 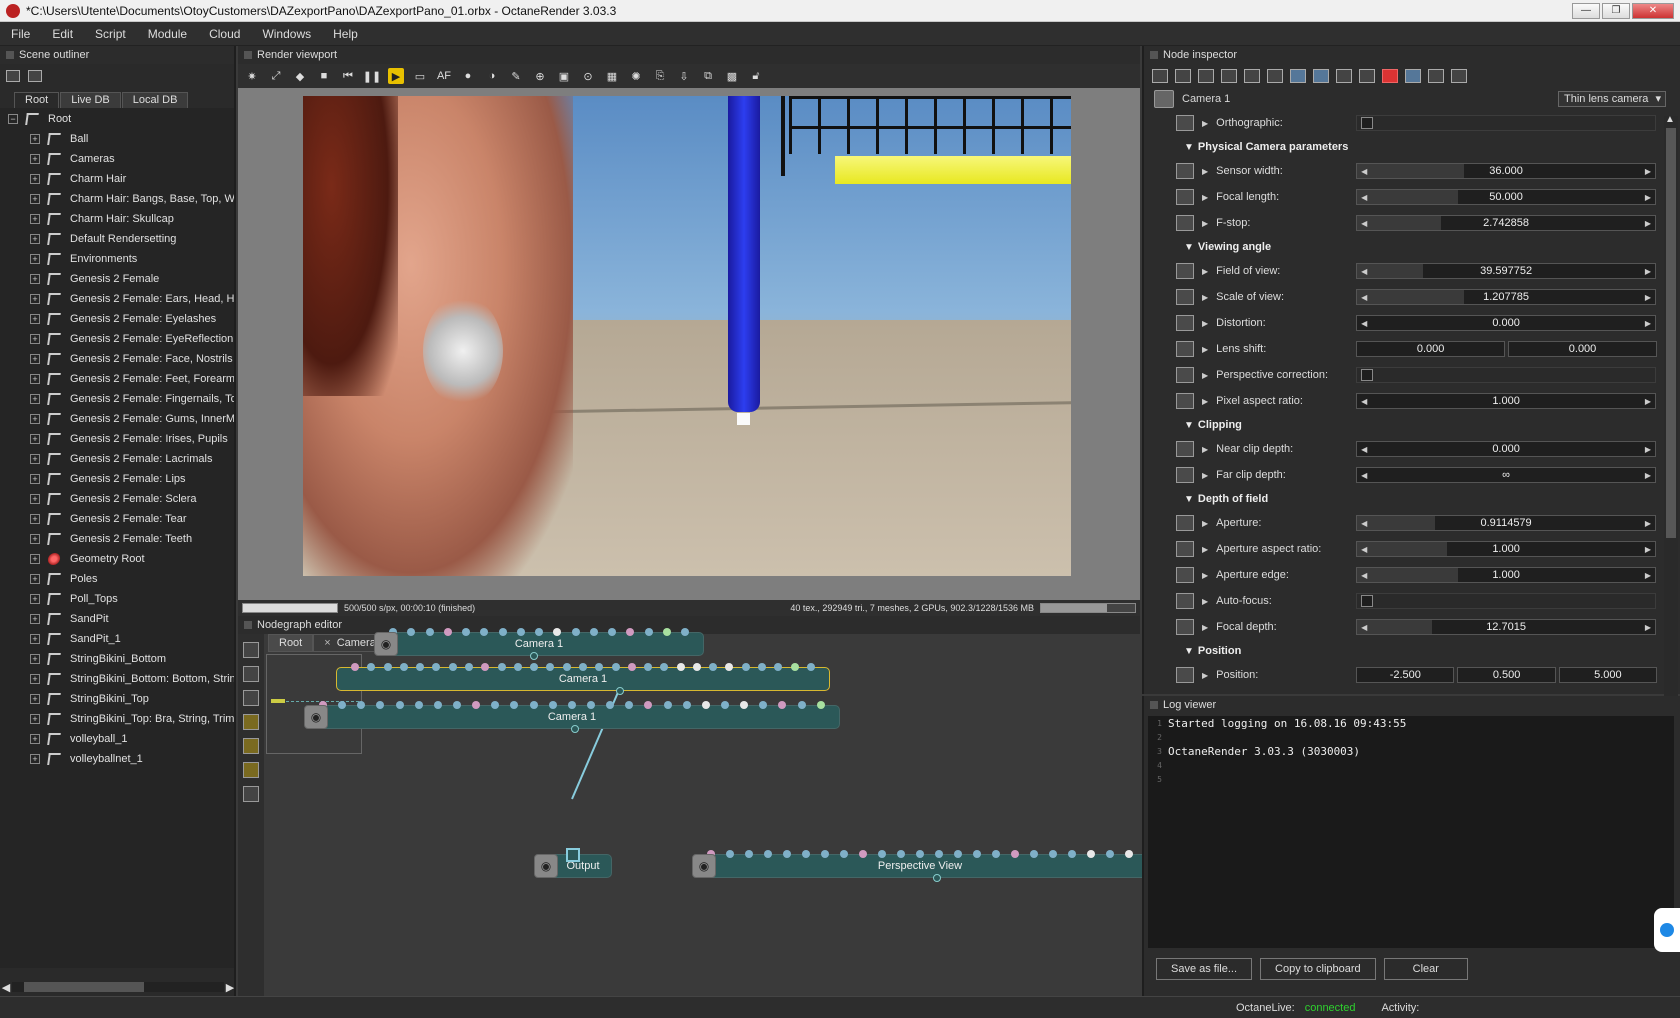 What do you see at coordinates (117, 539) in the screenshot?
I see `tree-item: + Genesis 2 Female: Teeth` at bounding box center [117, 539].